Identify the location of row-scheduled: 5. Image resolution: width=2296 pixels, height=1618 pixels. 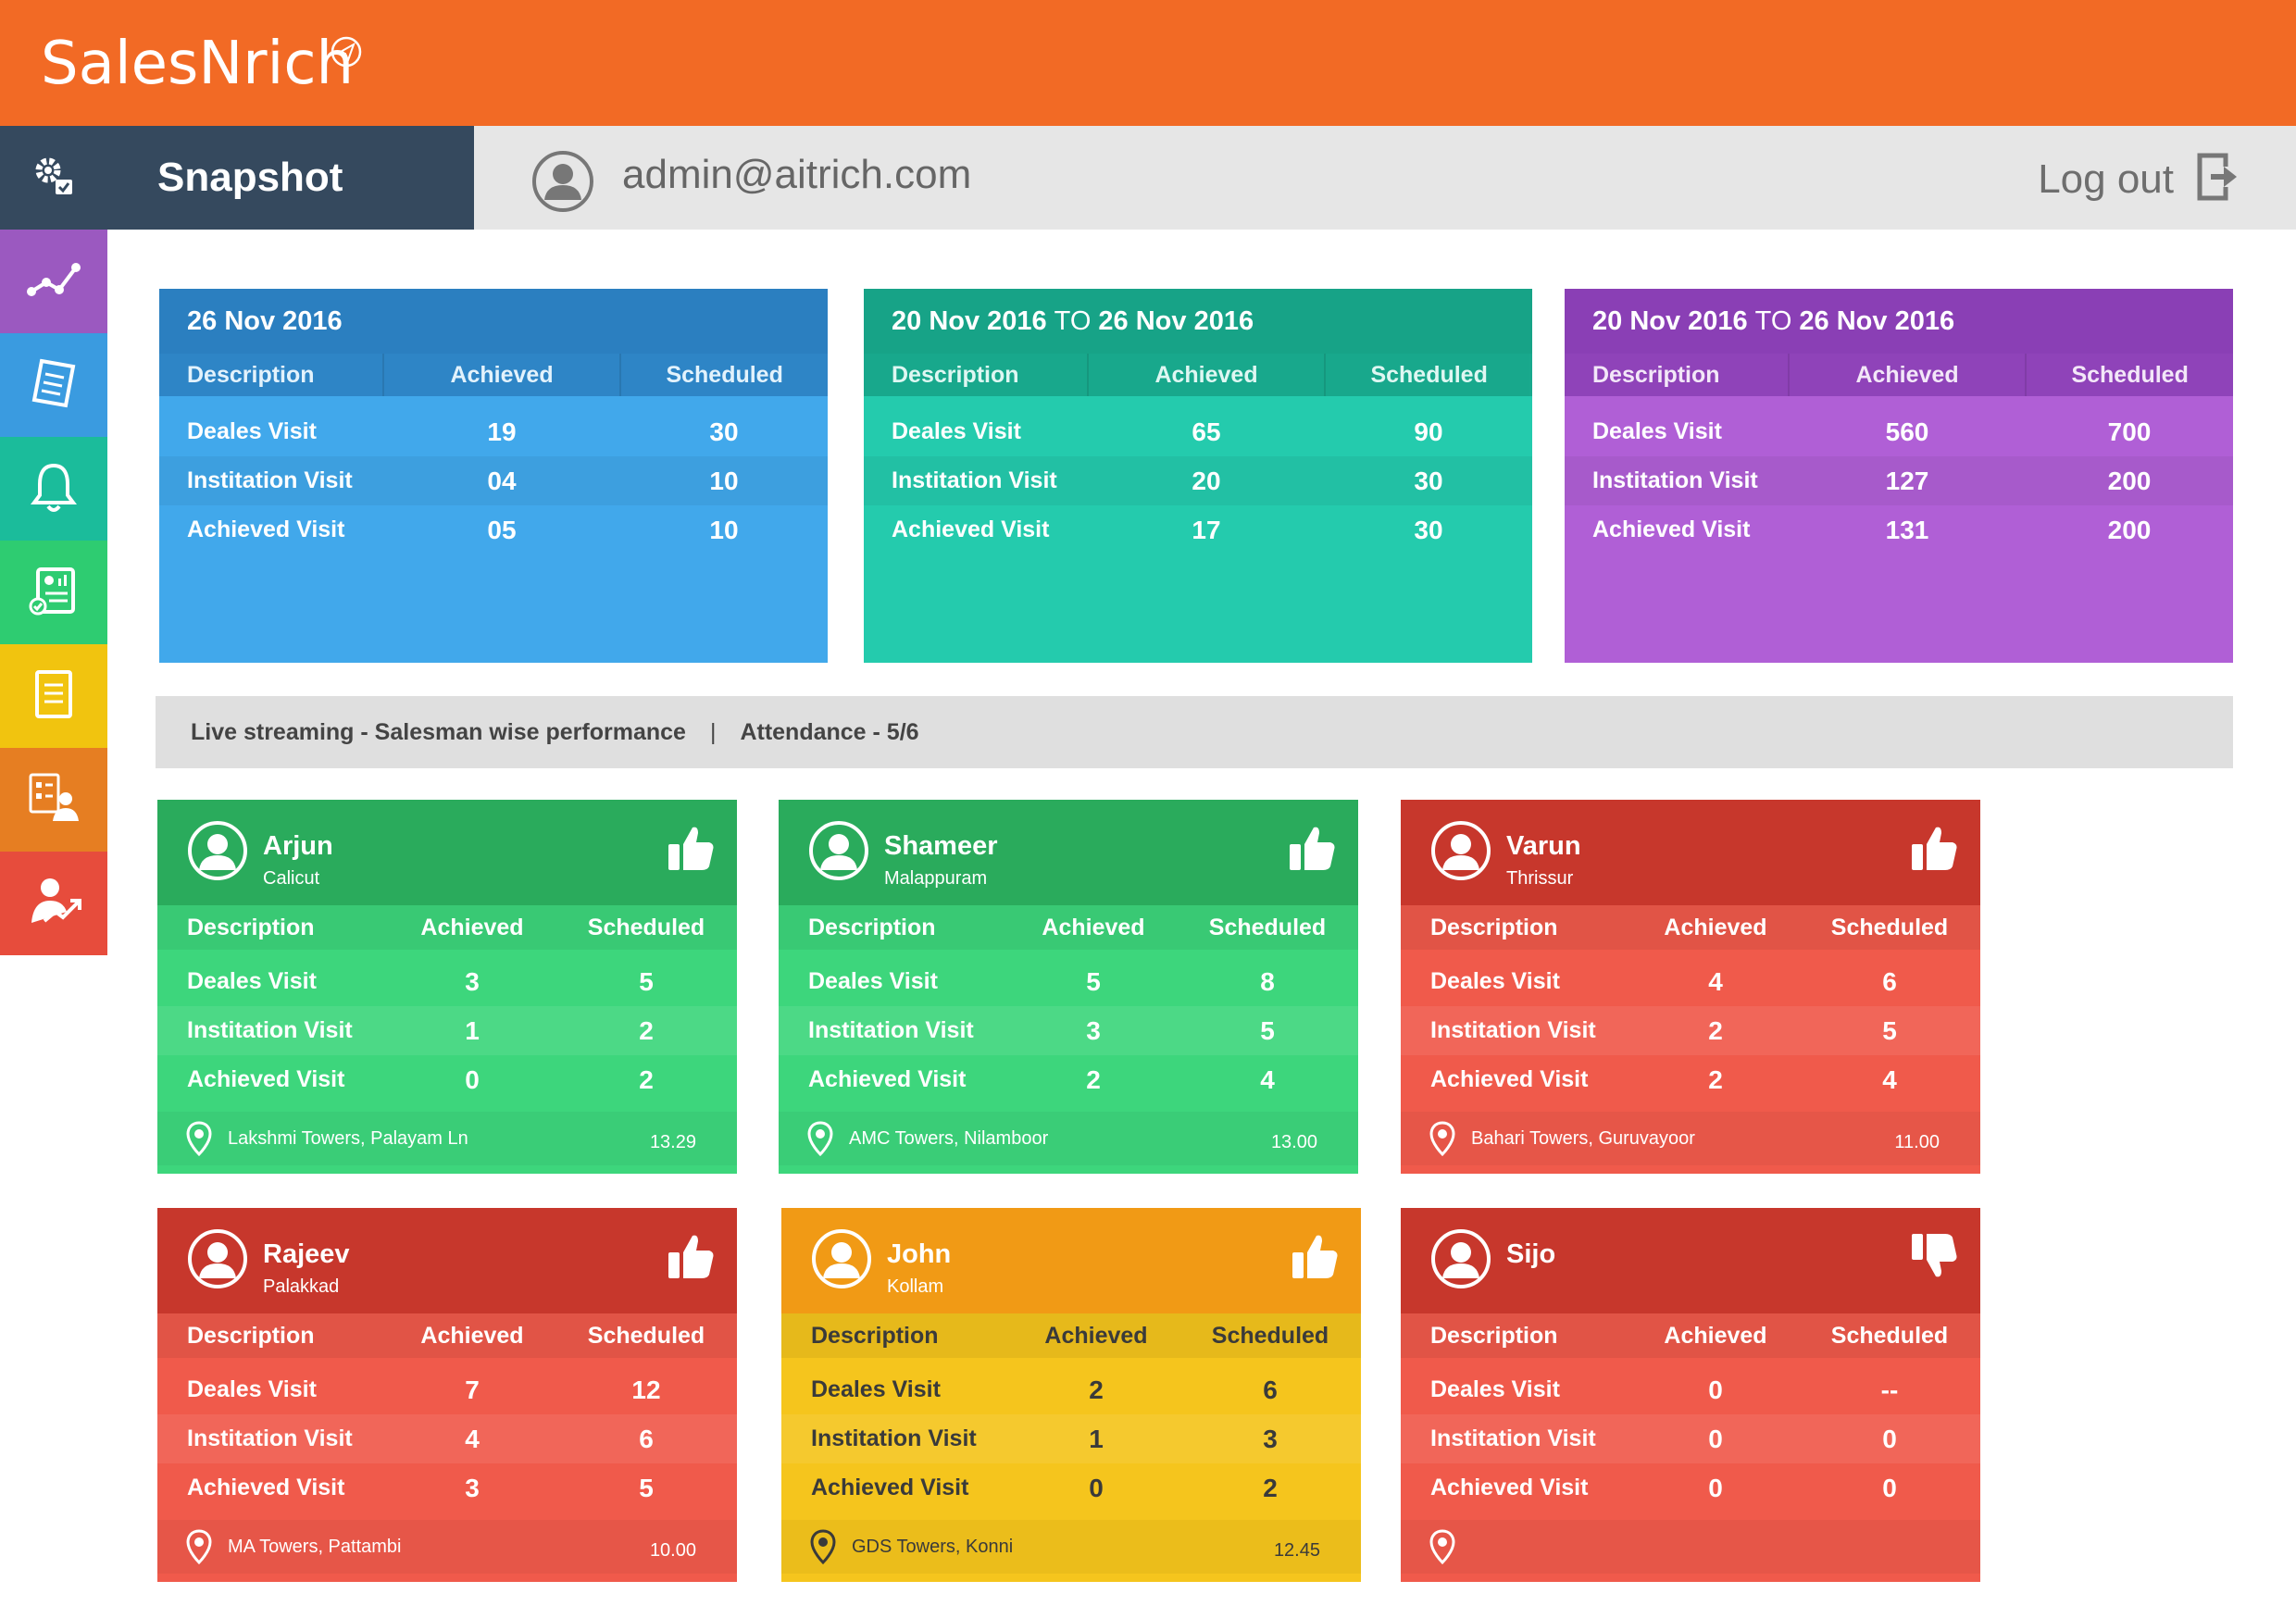
(1889, 1030).